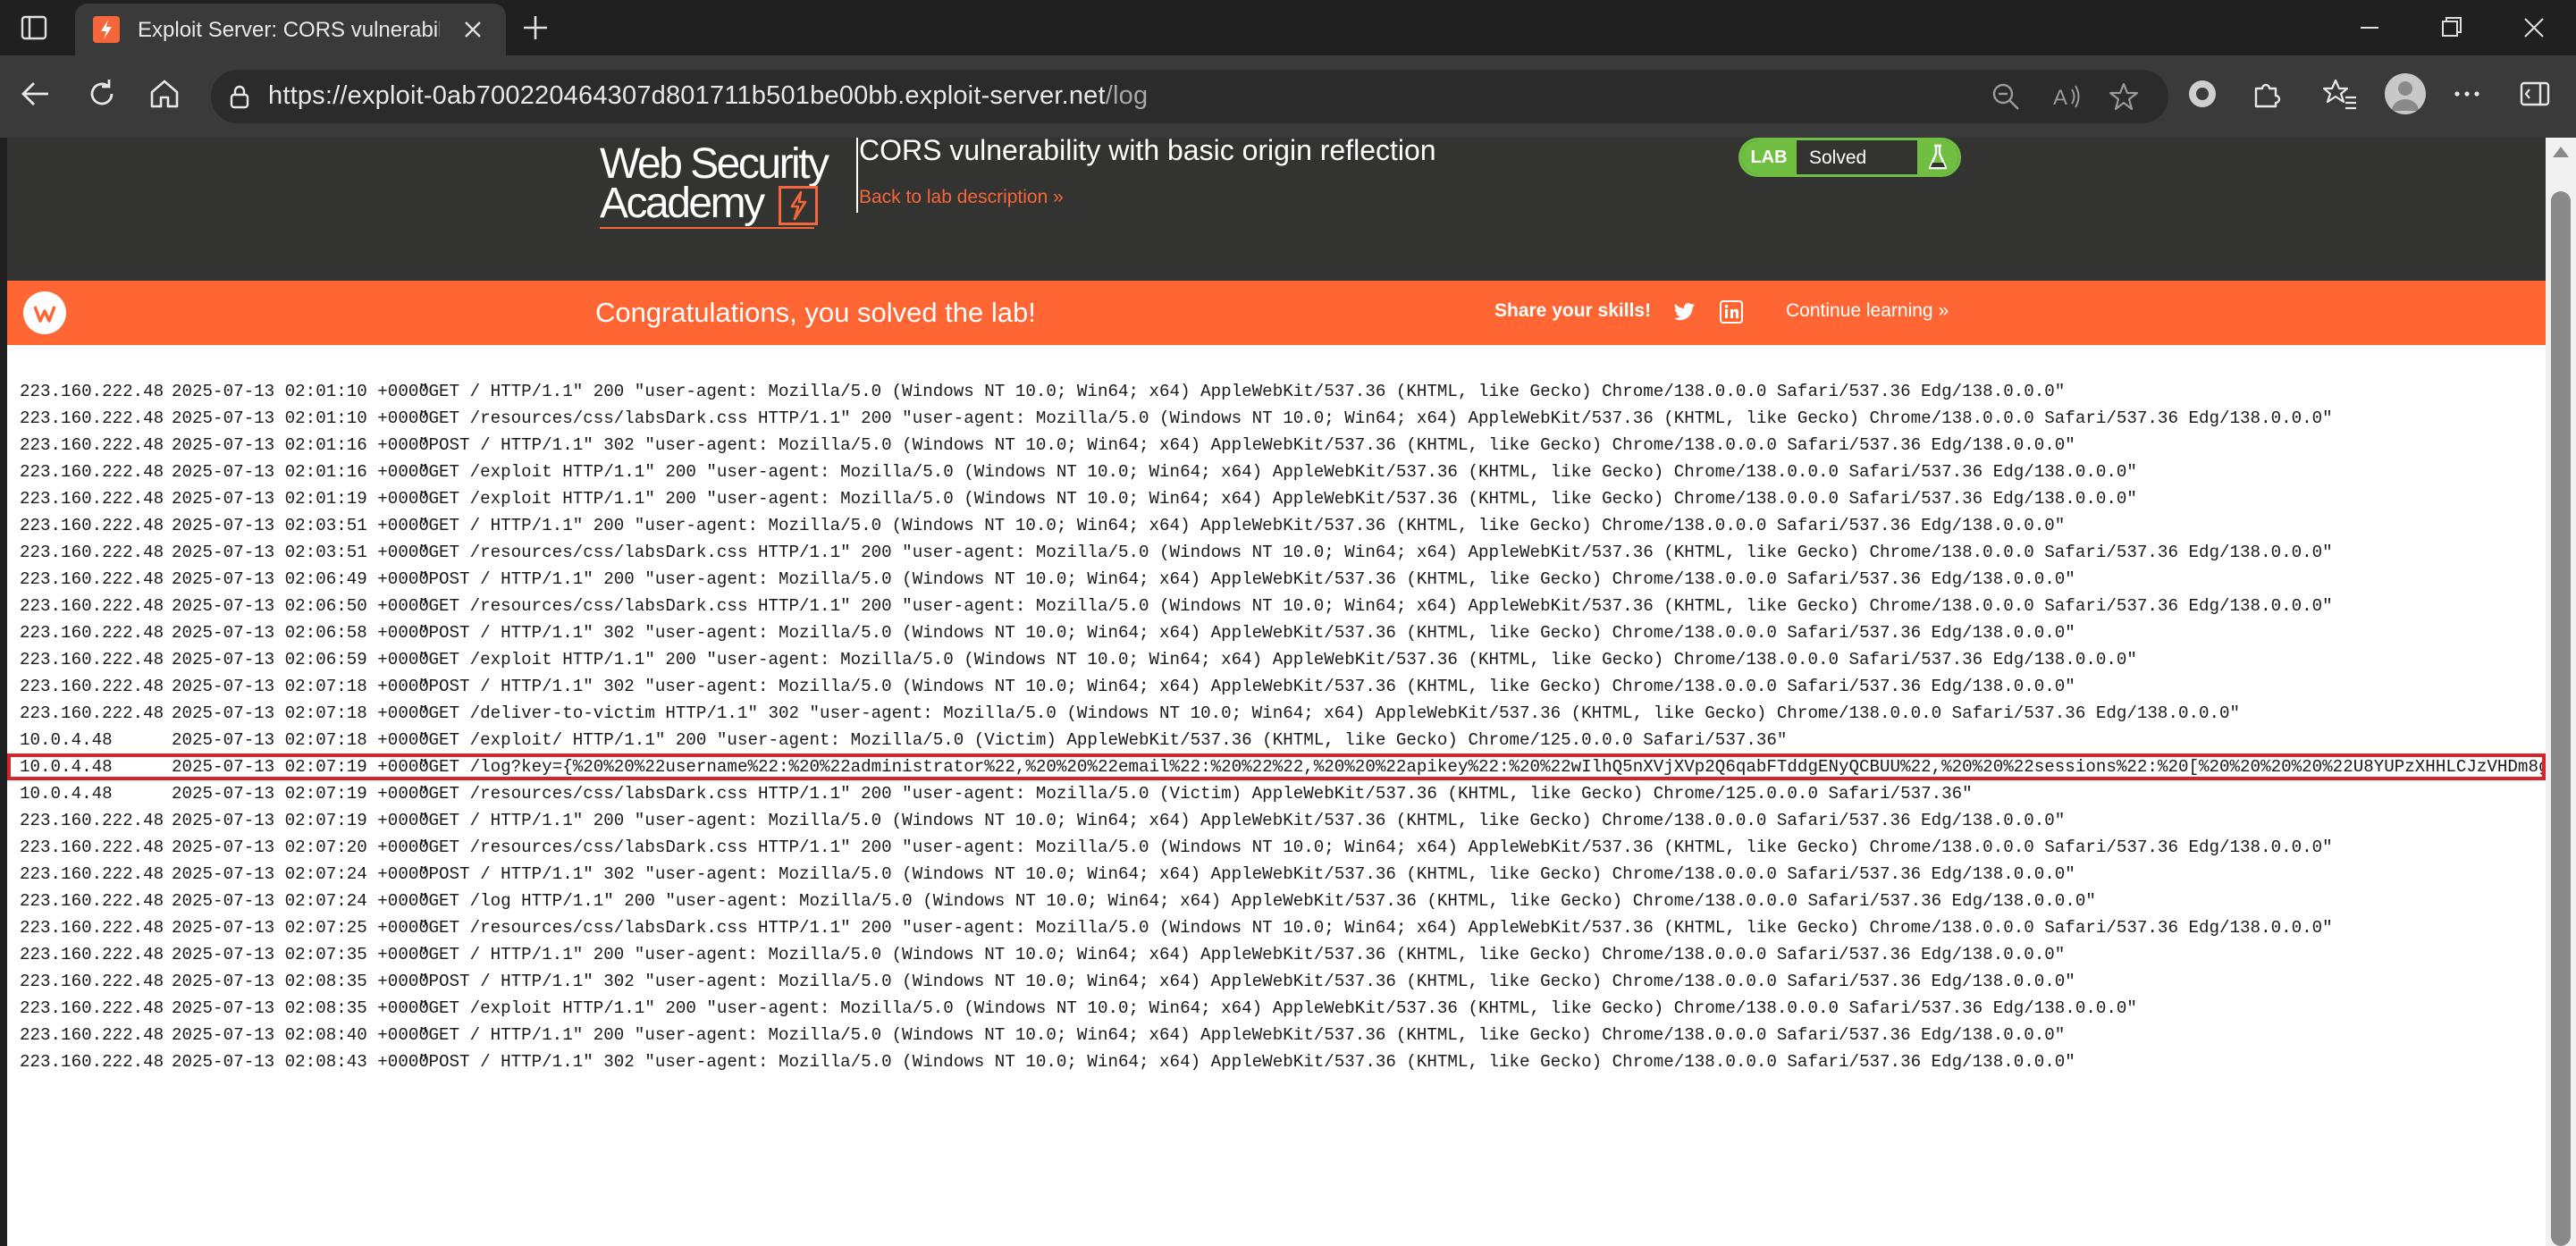 The height and width of the screenshot is (1246, 2576). What do you see at coordinates (2267, 94) in the screenshot?
I see `extensions-icon` at bounding box center [2267, 94].